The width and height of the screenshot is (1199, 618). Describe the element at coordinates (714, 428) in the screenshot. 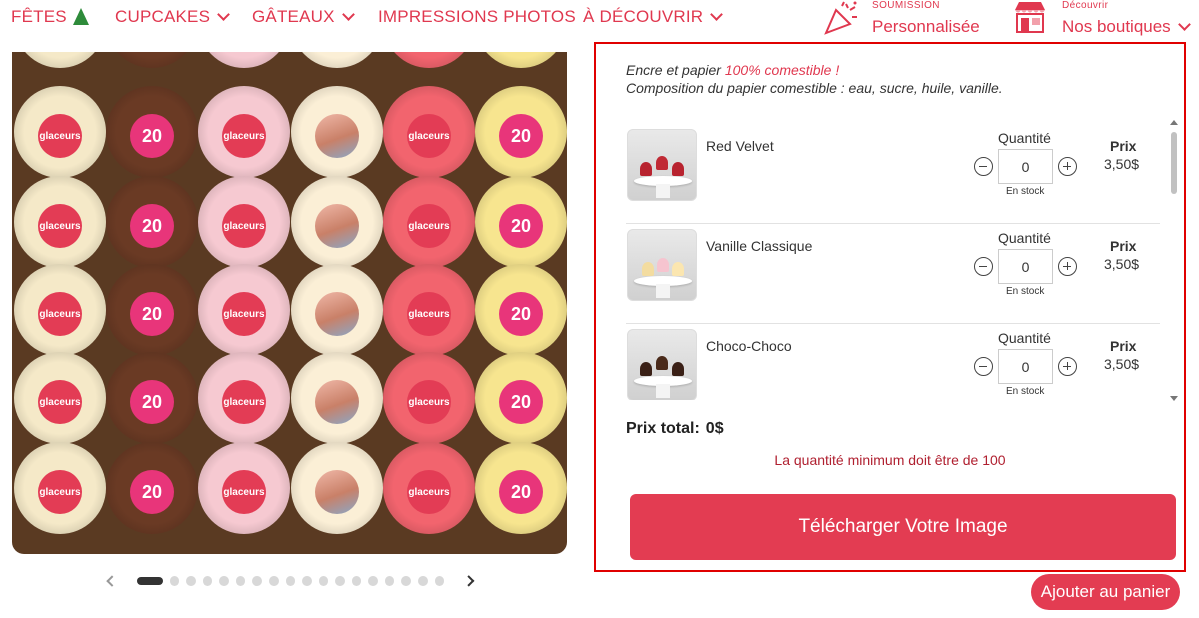

I see `total-value: 0$` at that location.